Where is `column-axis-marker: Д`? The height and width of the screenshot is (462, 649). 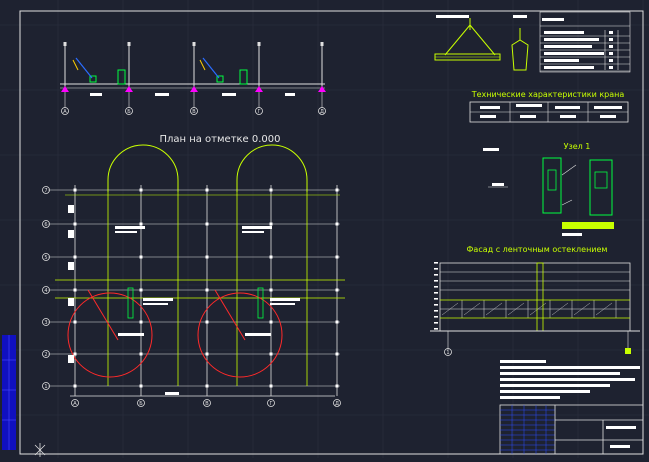
column-axis-marker: Д is located at coordinates (337, 403).